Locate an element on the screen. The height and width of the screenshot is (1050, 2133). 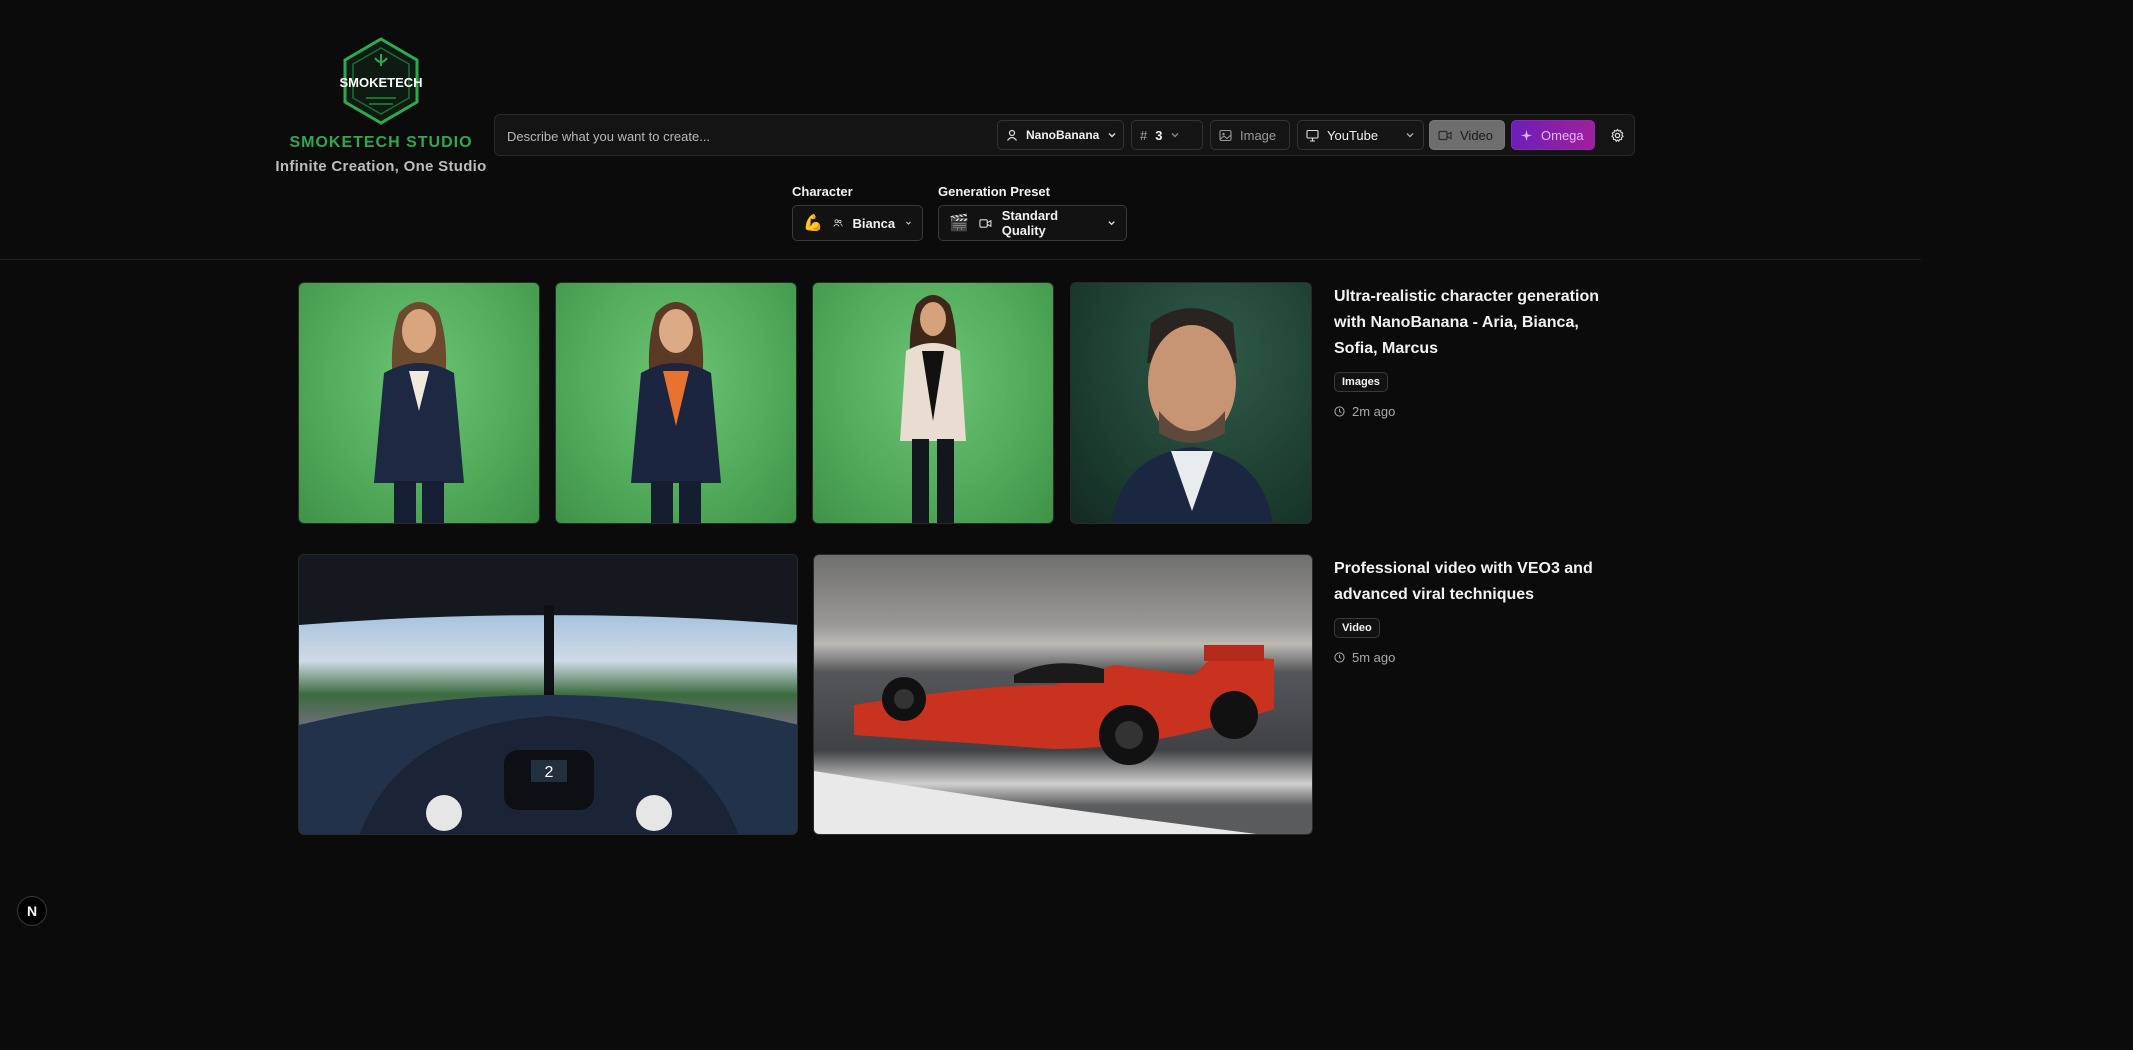
preset-select: 🎬 Standard Quality is located at coordinates (1032, 223).